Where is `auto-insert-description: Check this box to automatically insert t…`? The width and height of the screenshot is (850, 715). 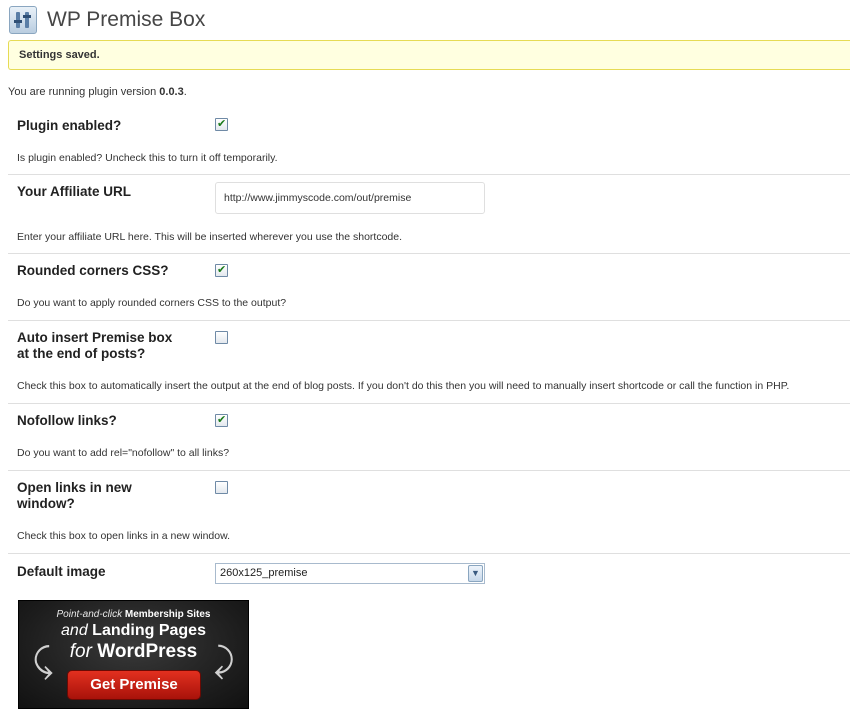
auto-insert-description: Check this box to automatically insert t… is located at coordinates (403, 386).